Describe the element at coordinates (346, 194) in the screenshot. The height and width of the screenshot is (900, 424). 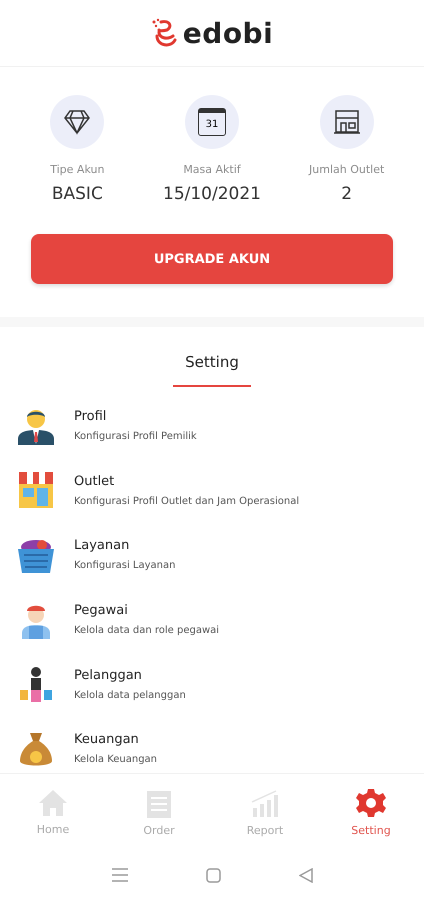
I see `stat-value: 2` at that location.